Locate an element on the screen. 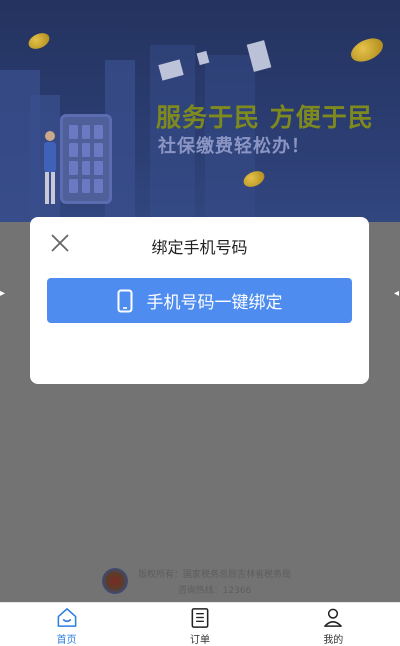  home-icon is located at coordinates (67, 617).